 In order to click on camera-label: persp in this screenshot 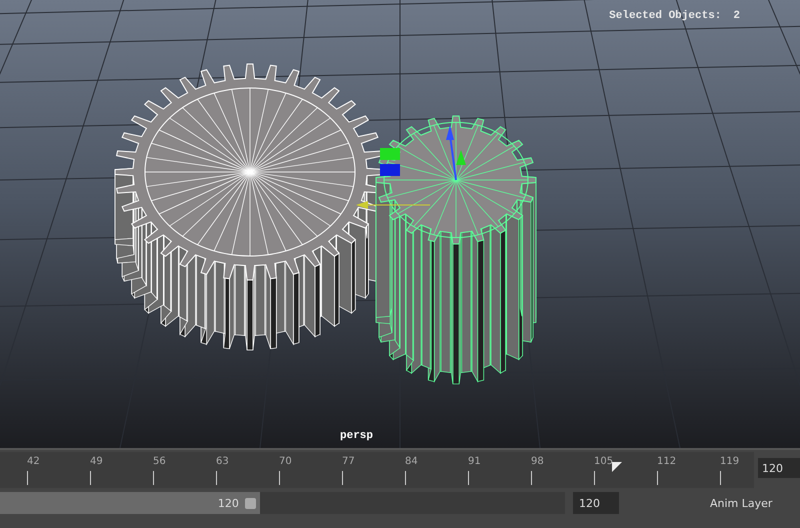, I will do `click(357, 436)`.